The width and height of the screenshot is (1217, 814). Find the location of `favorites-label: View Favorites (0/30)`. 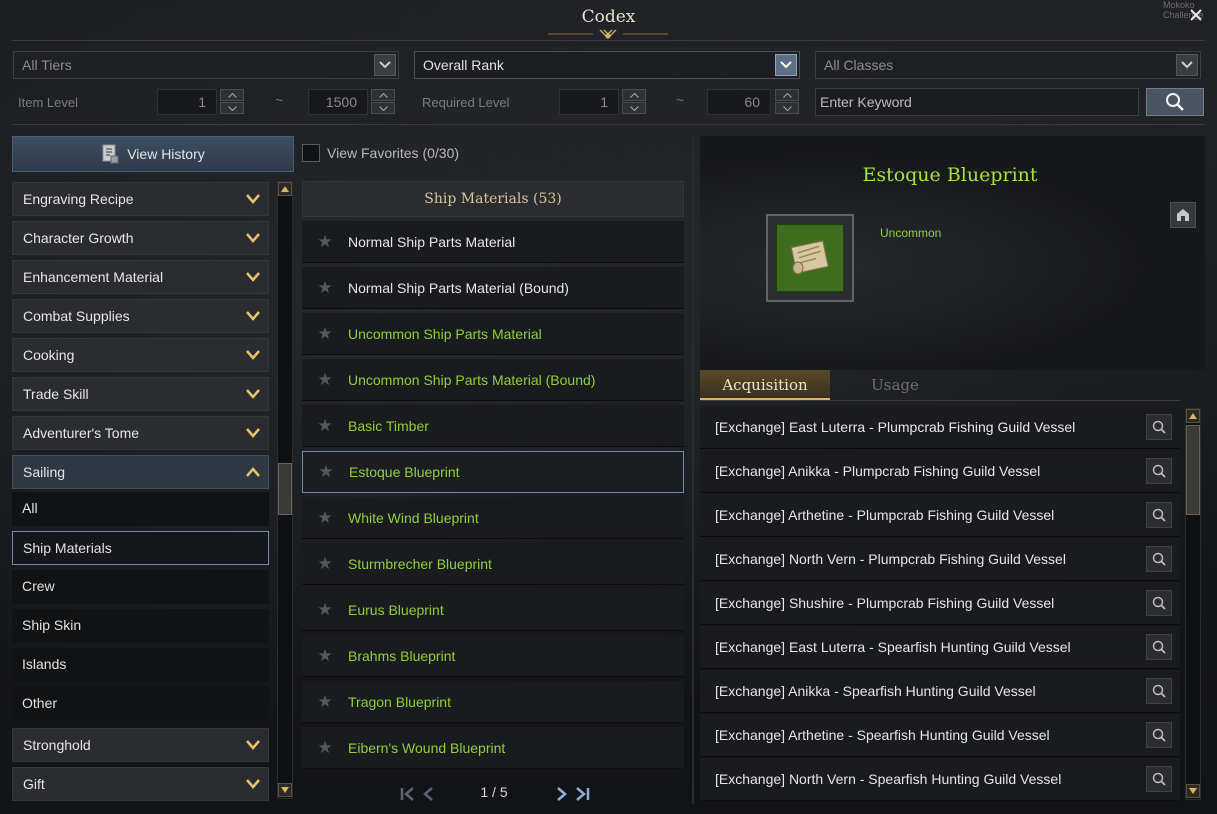

favorites-label: View Favorites (0/30) is located at coordinates (393, 153).